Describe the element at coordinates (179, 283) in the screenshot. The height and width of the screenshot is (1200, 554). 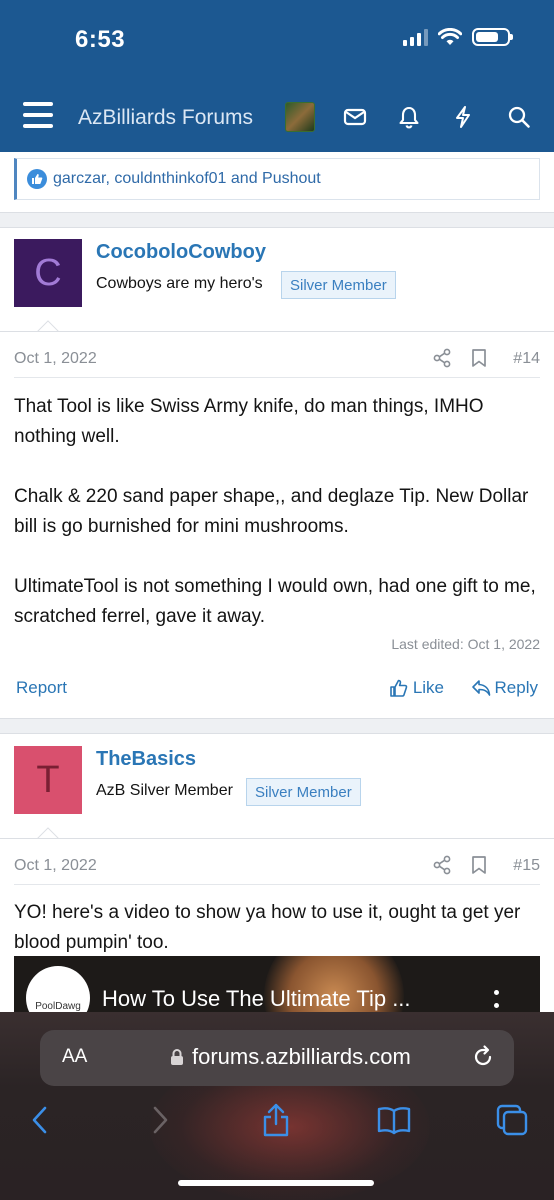
I see `user-title: Cowboys are my hero's` at that location.